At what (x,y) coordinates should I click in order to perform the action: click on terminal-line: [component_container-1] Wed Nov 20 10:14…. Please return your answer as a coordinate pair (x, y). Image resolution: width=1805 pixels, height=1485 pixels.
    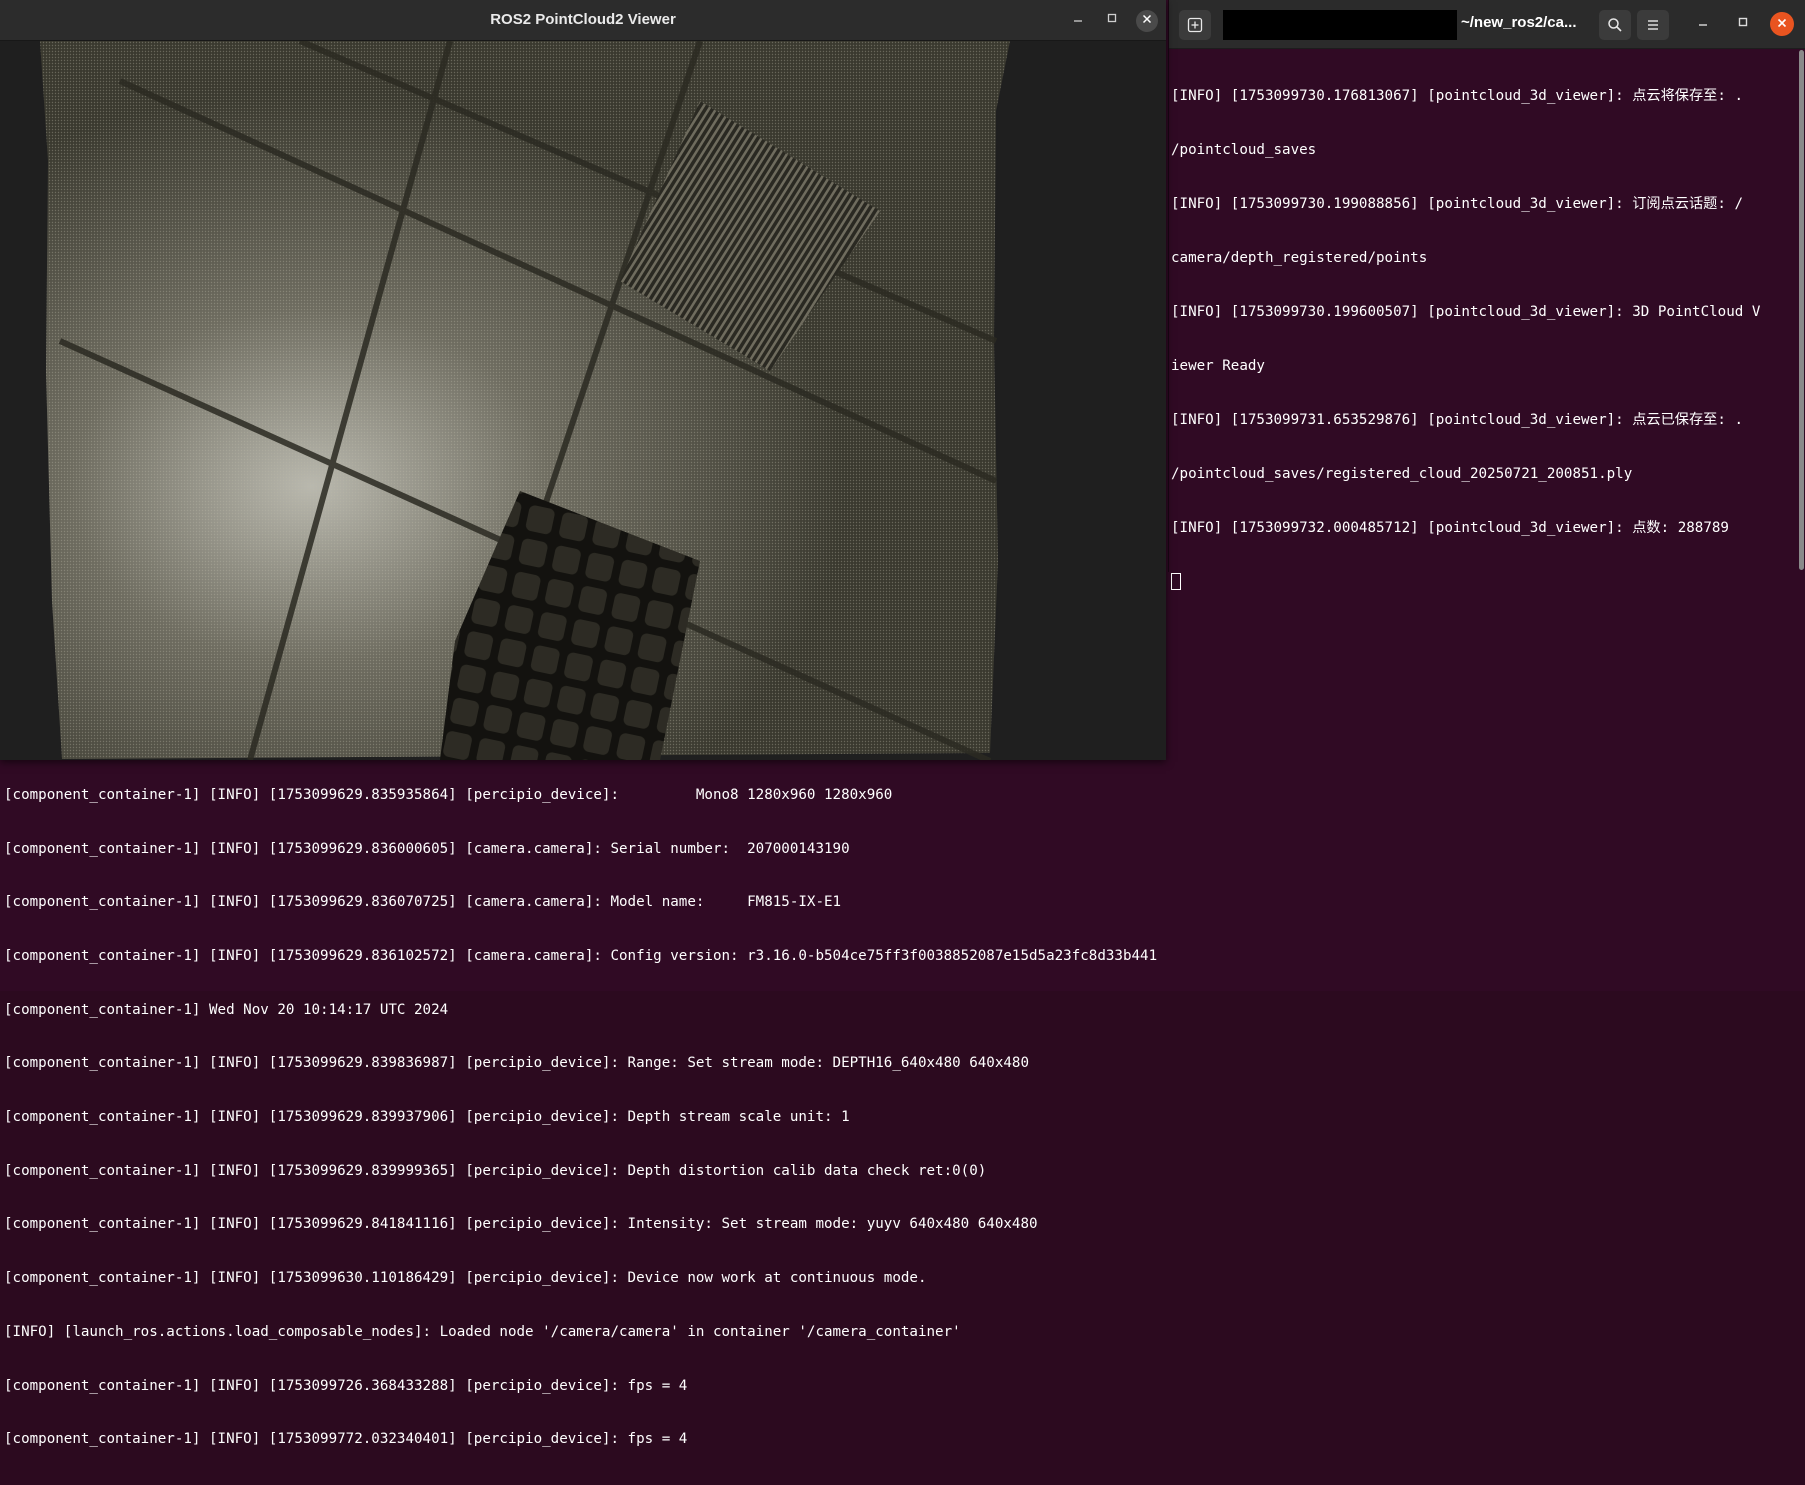
    Looking at the image, I should click on (226, 1009).